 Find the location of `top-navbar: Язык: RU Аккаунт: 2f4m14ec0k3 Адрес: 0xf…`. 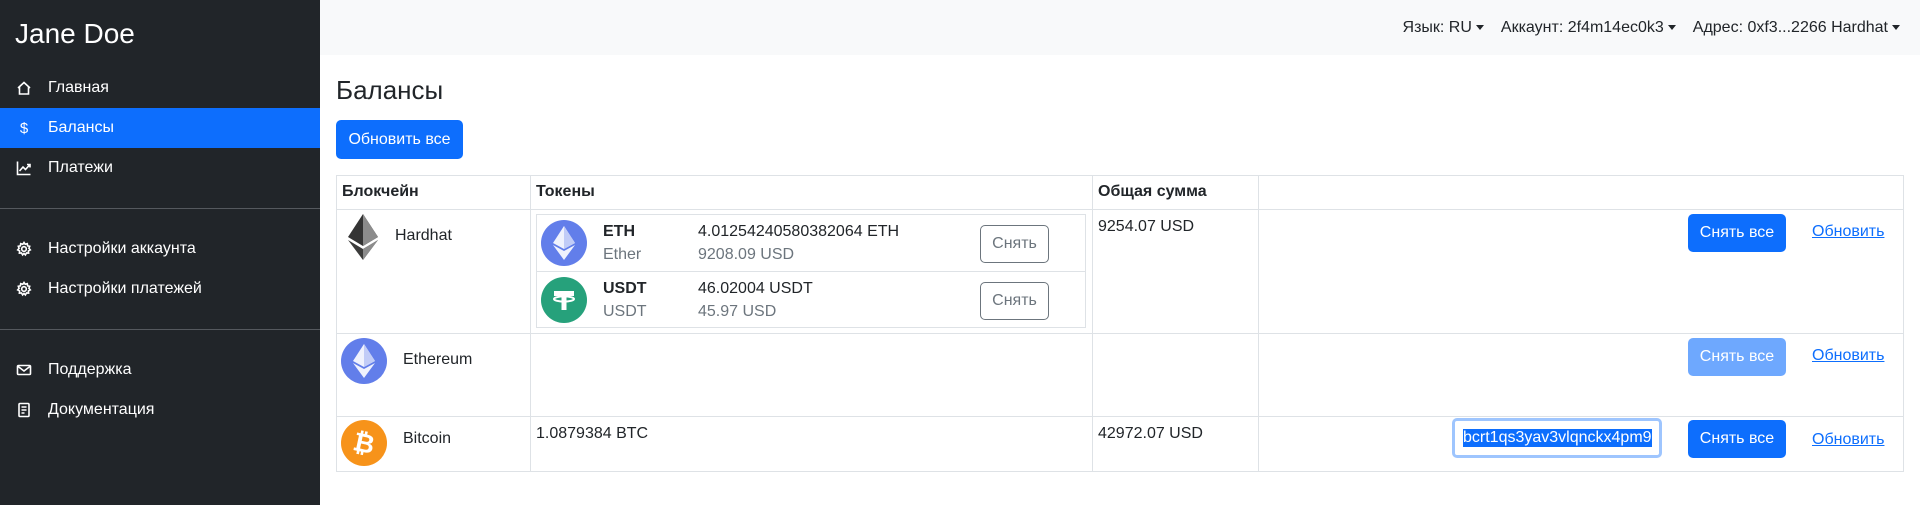

top-navbar: Язык: RU Аккаунт: 2f4m14ec0k3 Адрес: 0xf… is located at coordinates (1120, 27).